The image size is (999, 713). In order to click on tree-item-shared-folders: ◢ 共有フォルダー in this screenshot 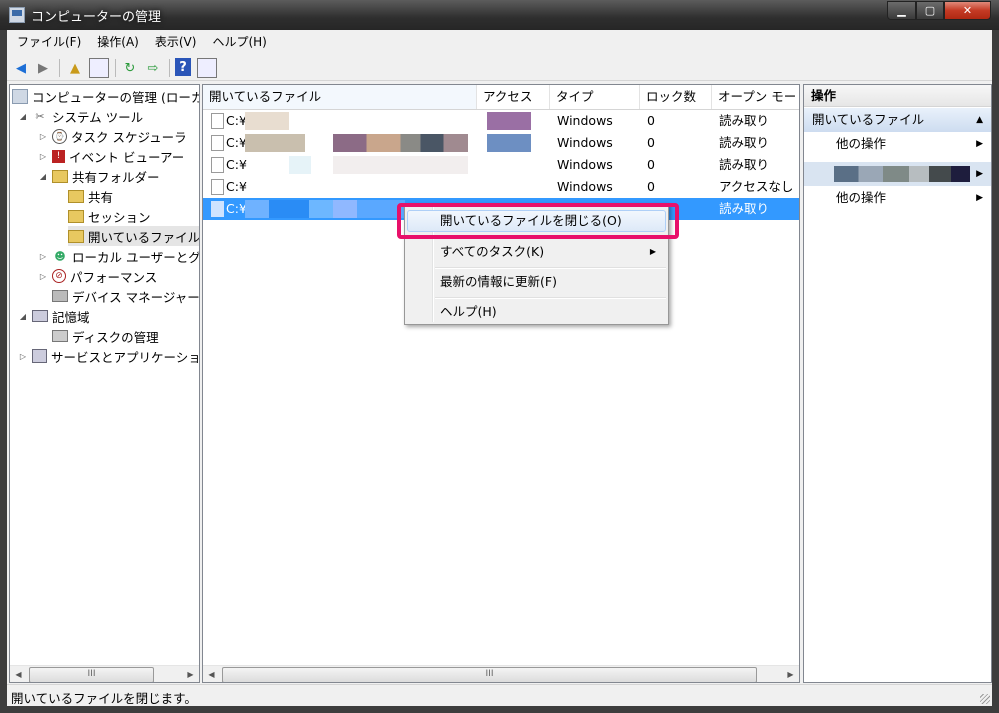, I will do `click(99, 176)`.